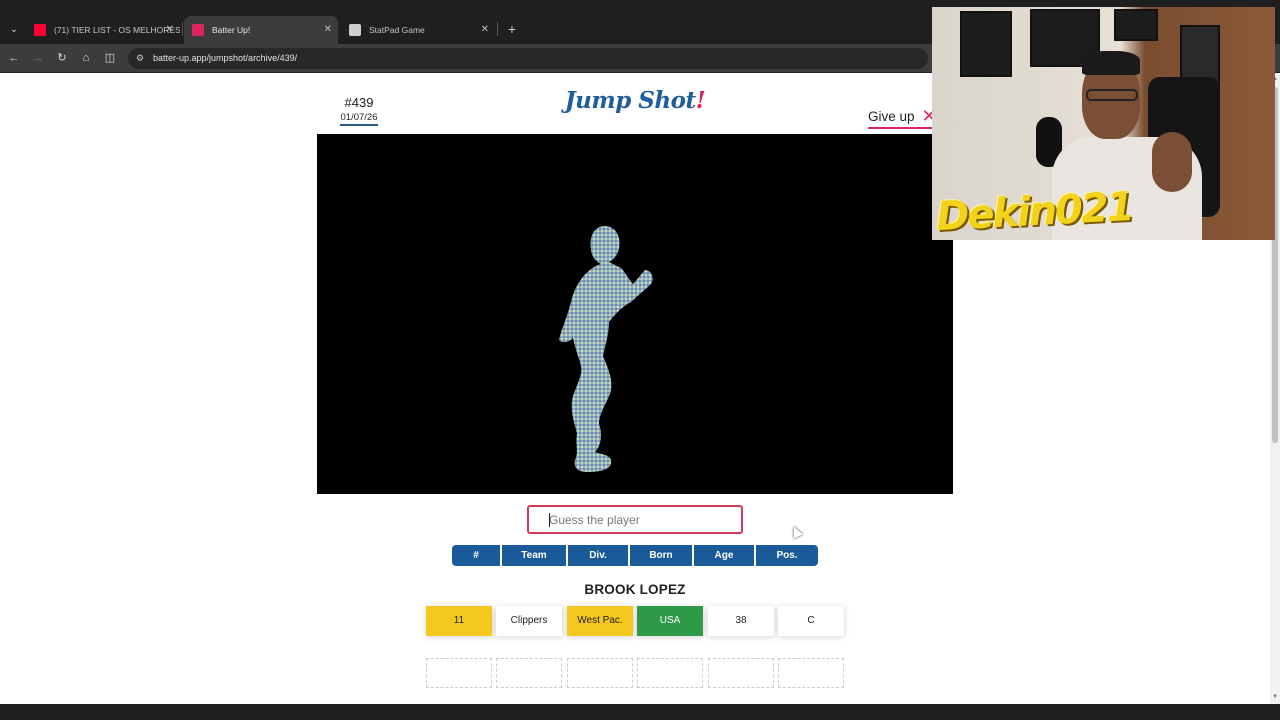 The image size is (1280, 720). I want to click on column-header-born: Born, so click(662, 555).